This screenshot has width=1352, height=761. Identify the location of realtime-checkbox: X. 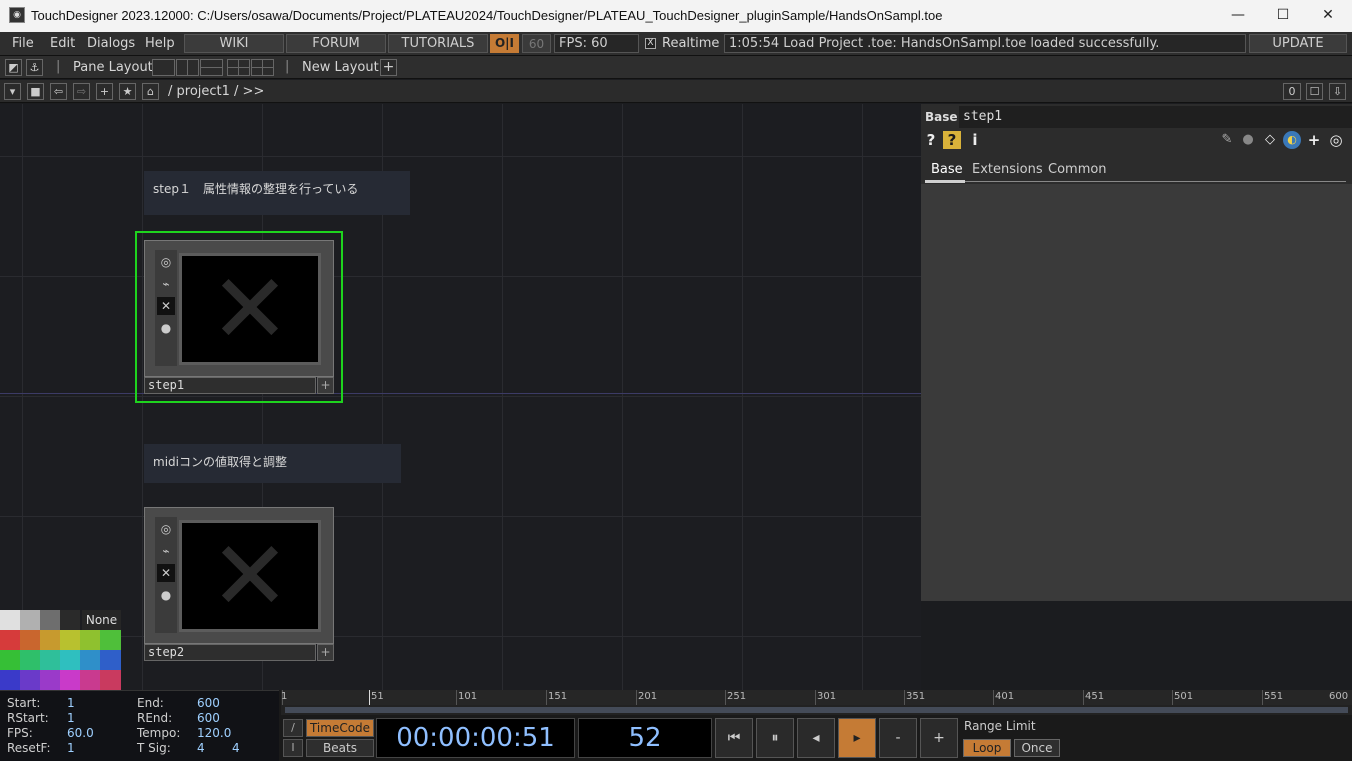
(650, 43).